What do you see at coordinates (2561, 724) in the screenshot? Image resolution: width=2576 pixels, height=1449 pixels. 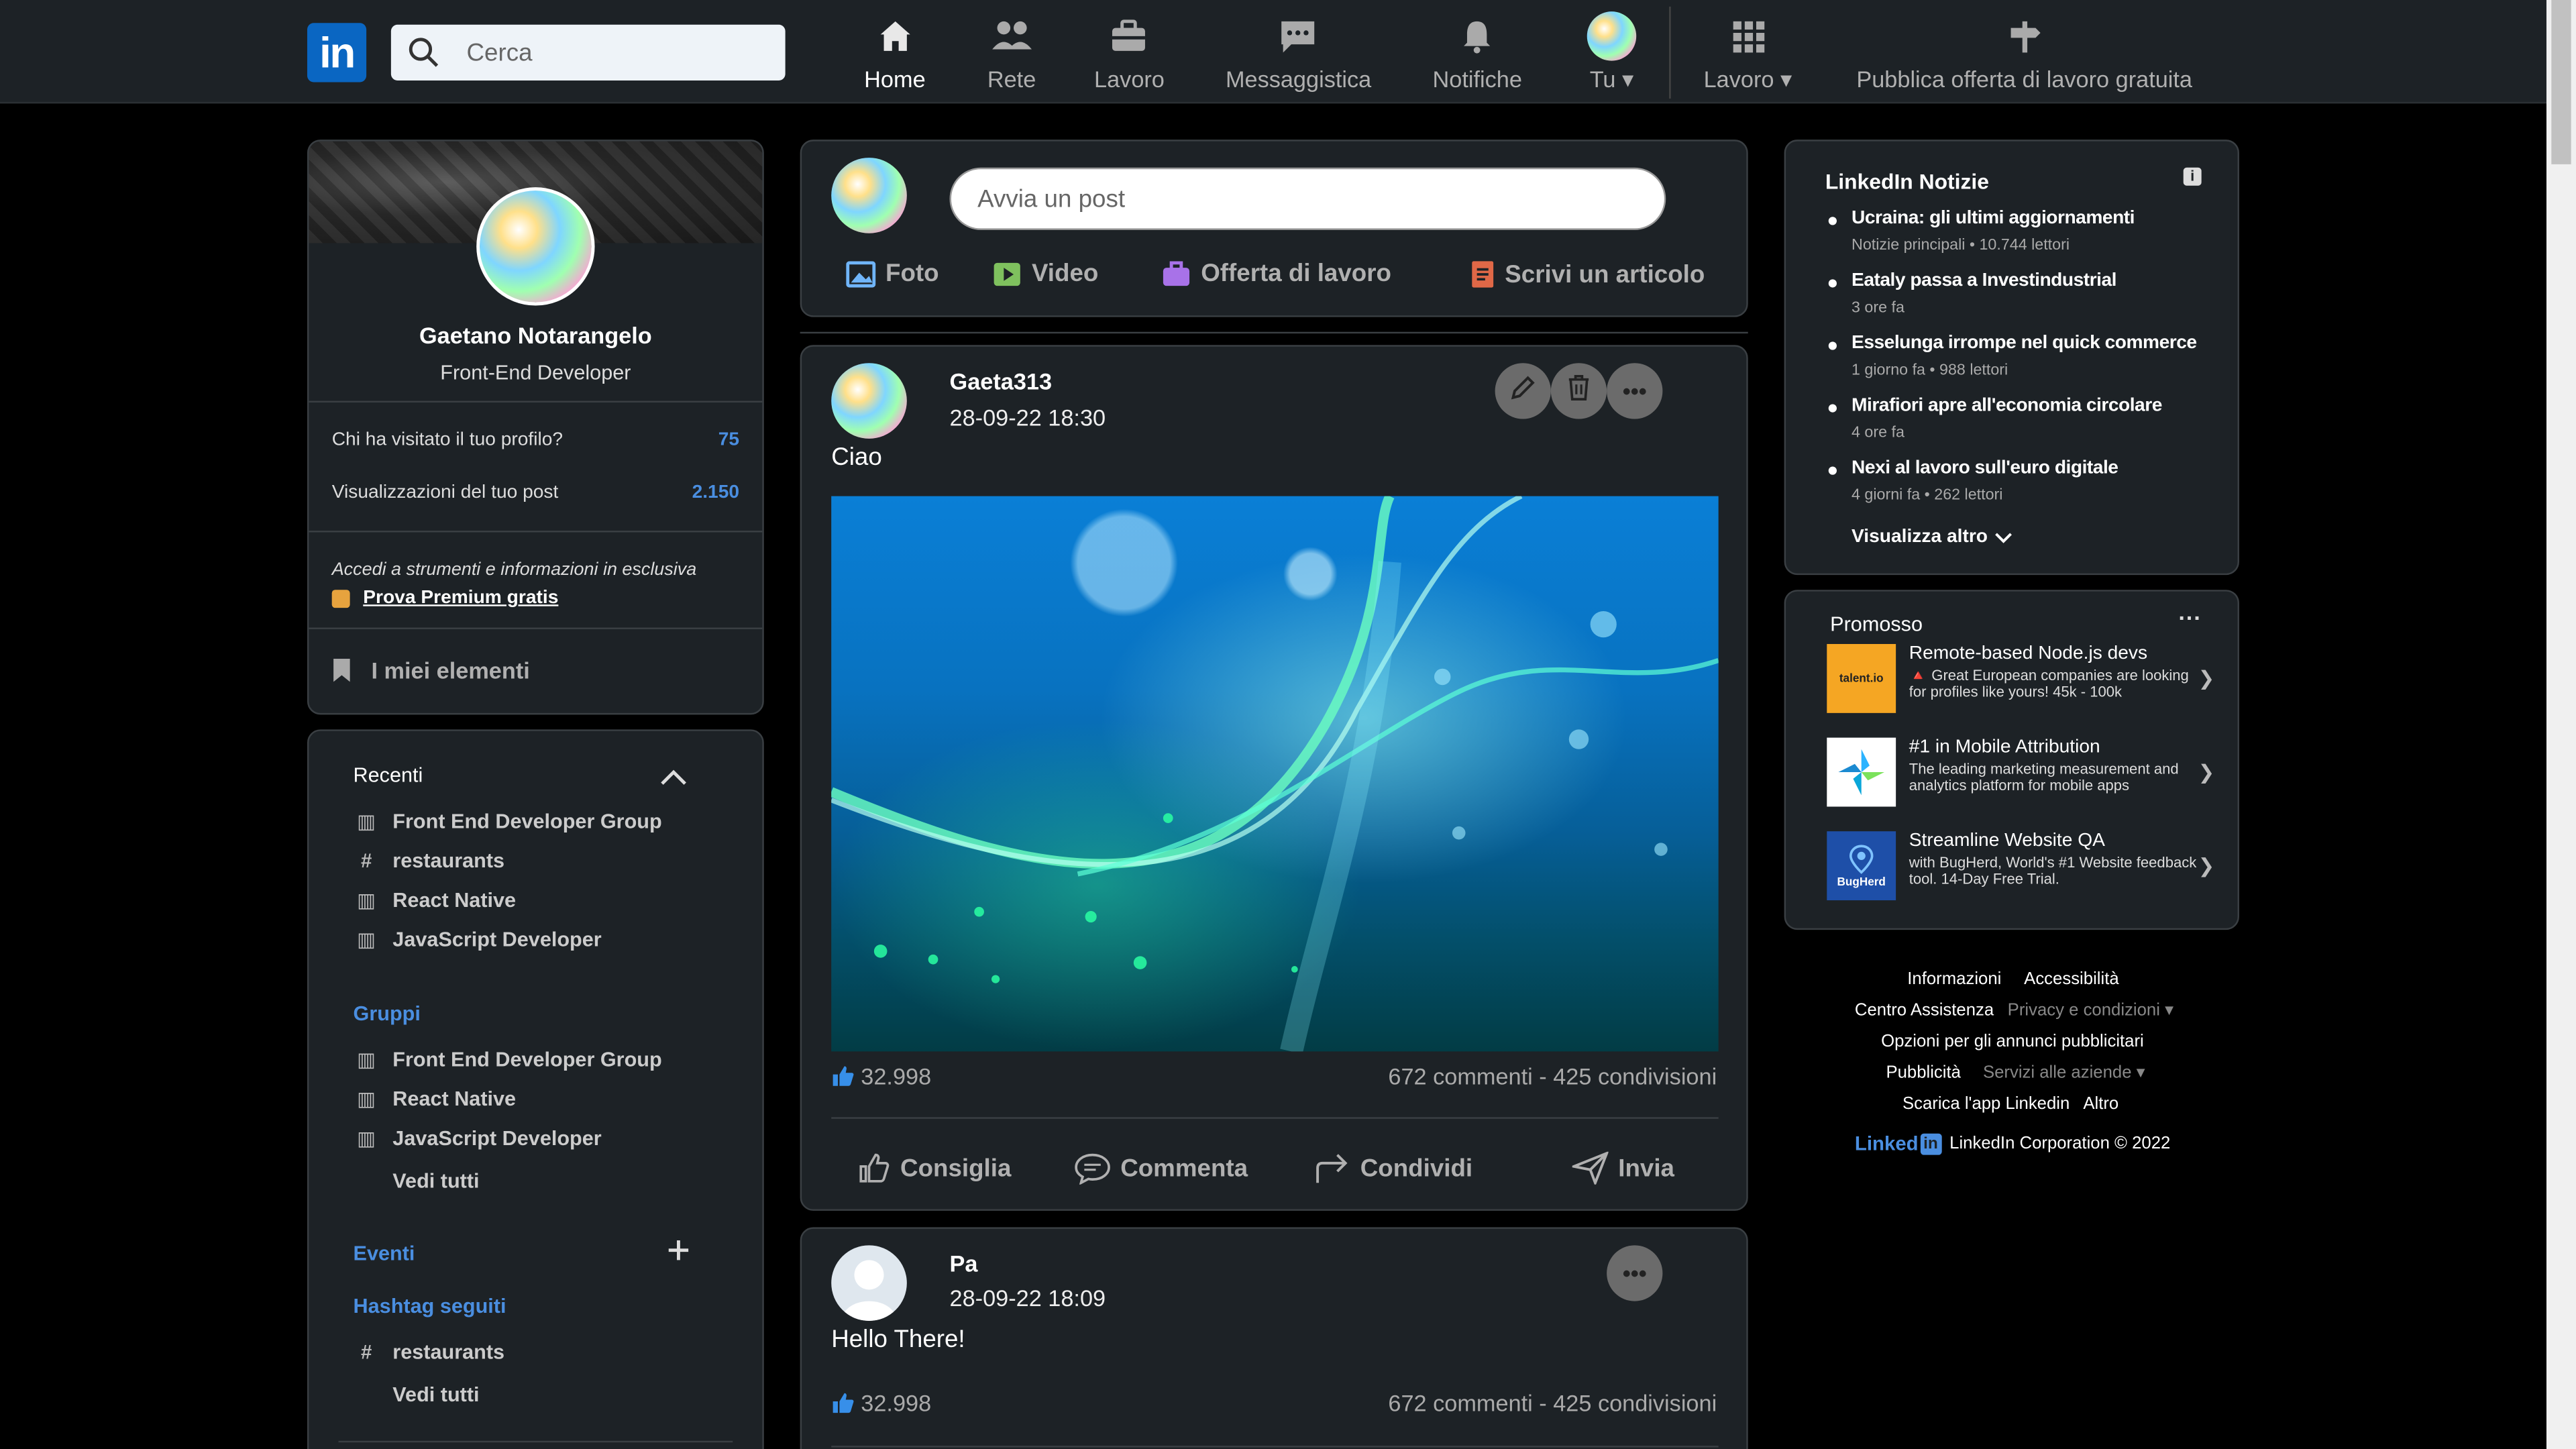 I see `scrollbar` at bounding box center [2561, 724].